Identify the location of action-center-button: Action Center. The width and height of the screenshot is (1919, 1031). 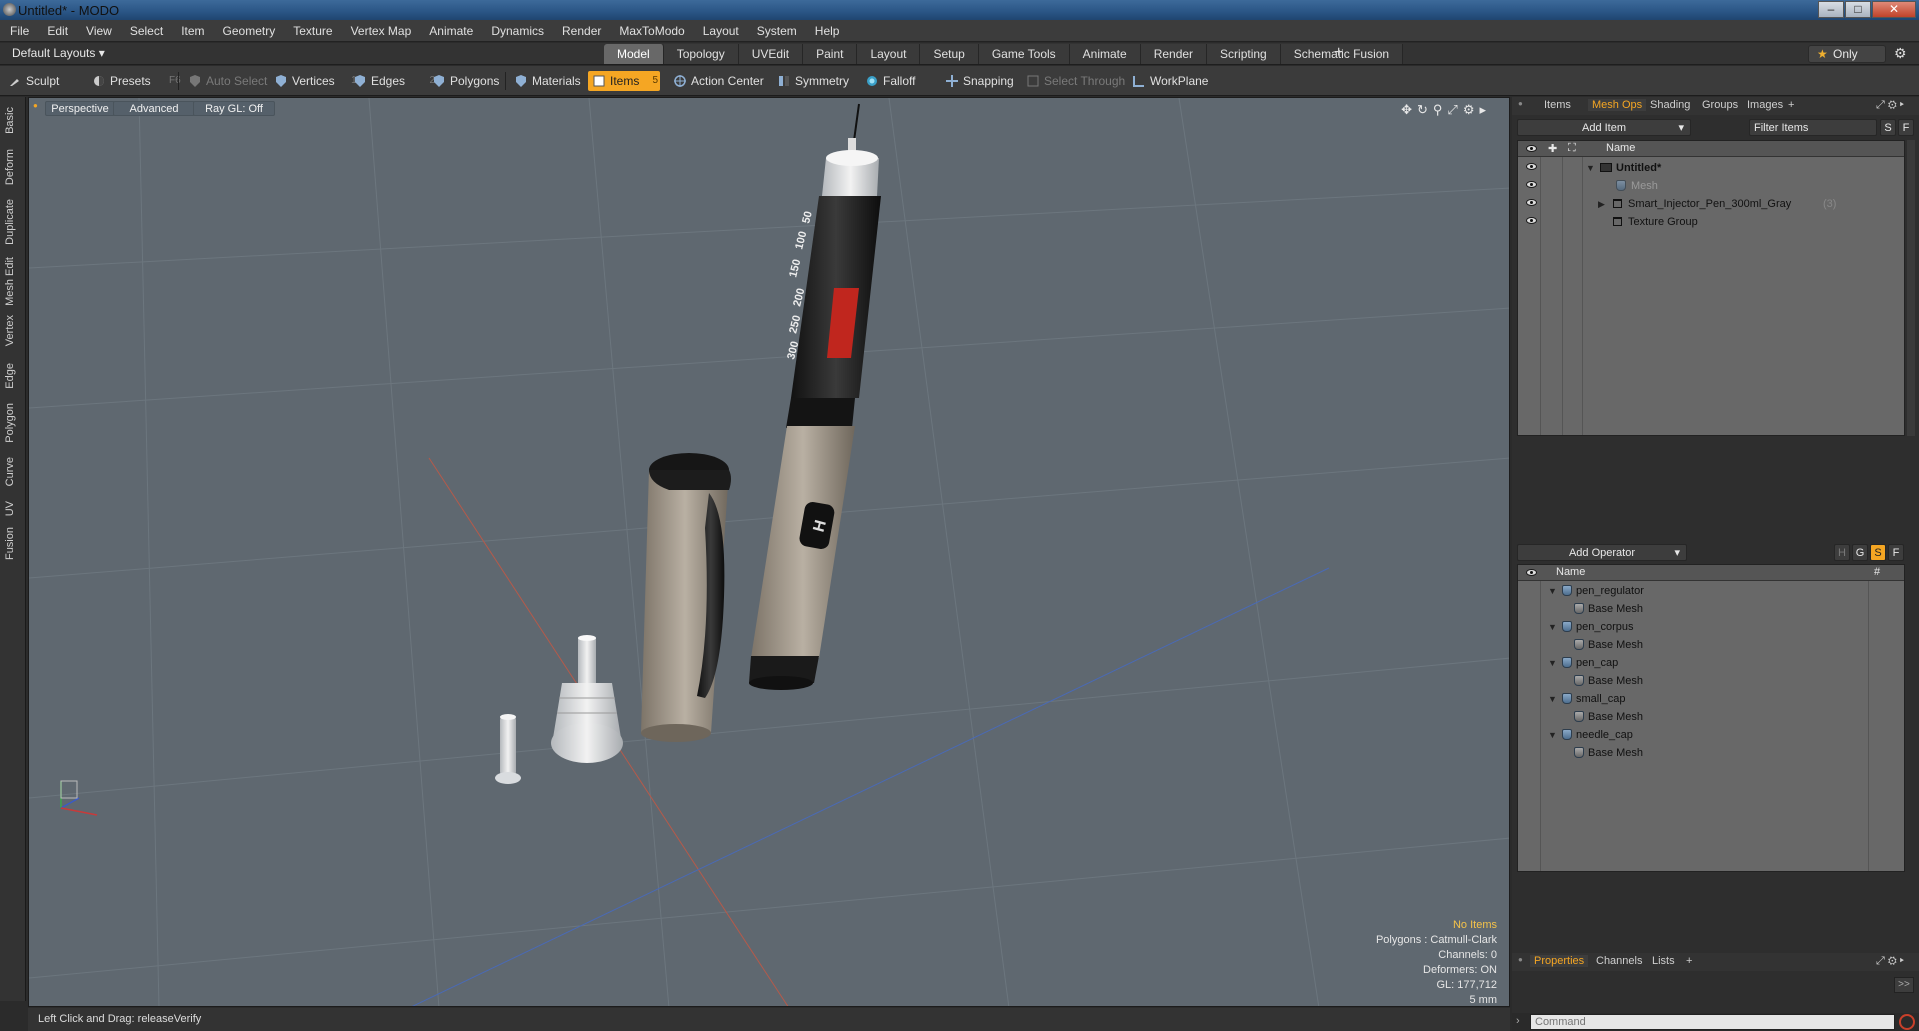
(720, 81).